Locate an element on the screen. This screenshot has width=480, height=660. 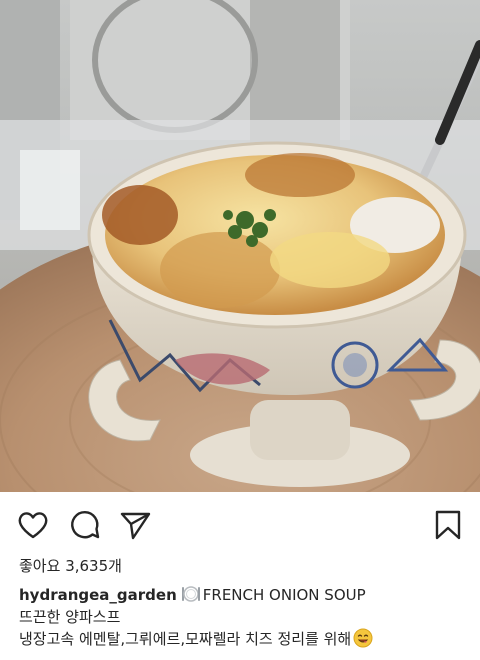
caption-line-1: hydrangea_garden FRENCH ONION SOUP is located at coordinates (244, 595).